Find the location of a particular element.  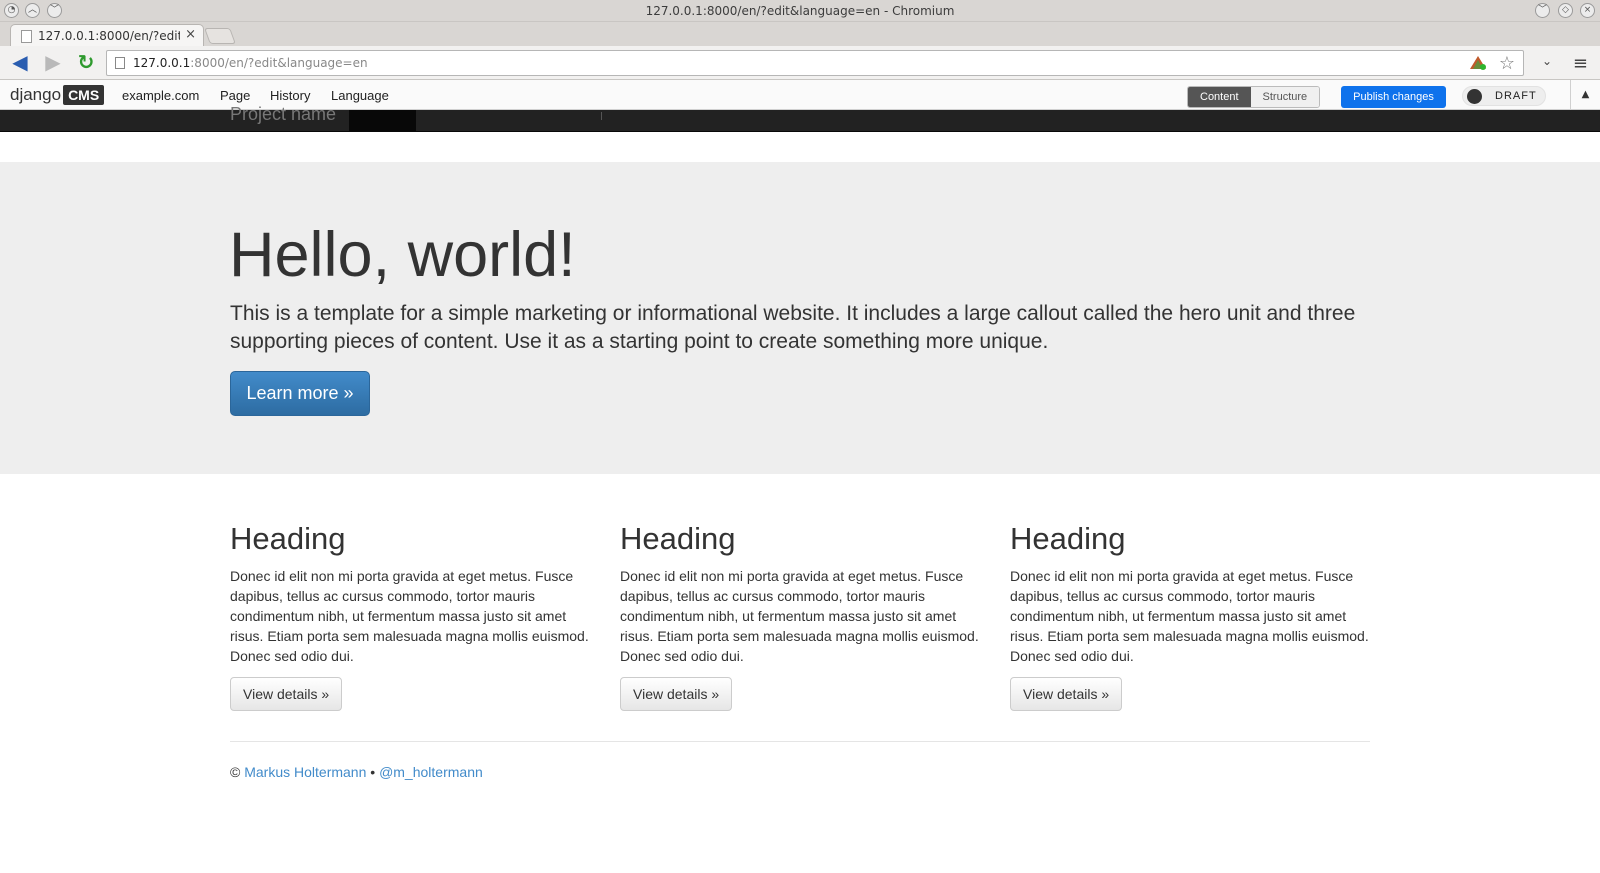

maximize-icon: ◇ is located at coordinates (1565, 10).